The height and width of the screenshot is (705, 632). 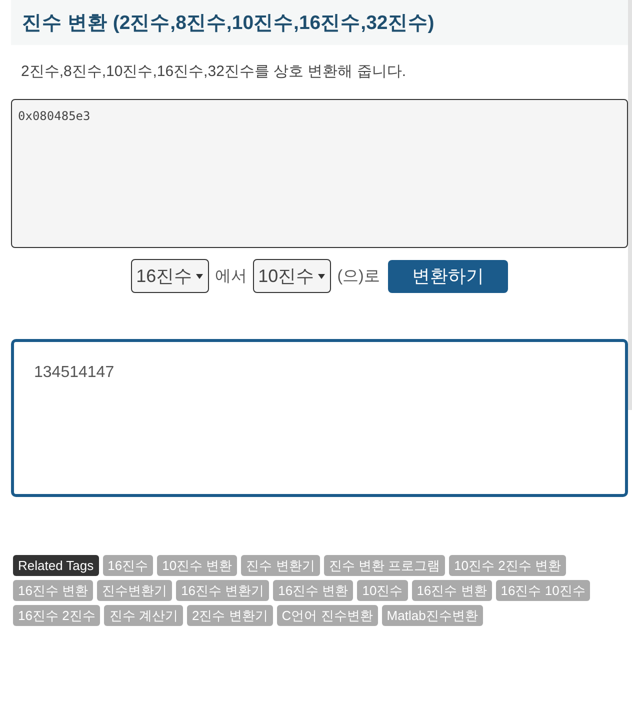 I want to click on tag-link: 16진수 2진수, so click(x=56, y=615).